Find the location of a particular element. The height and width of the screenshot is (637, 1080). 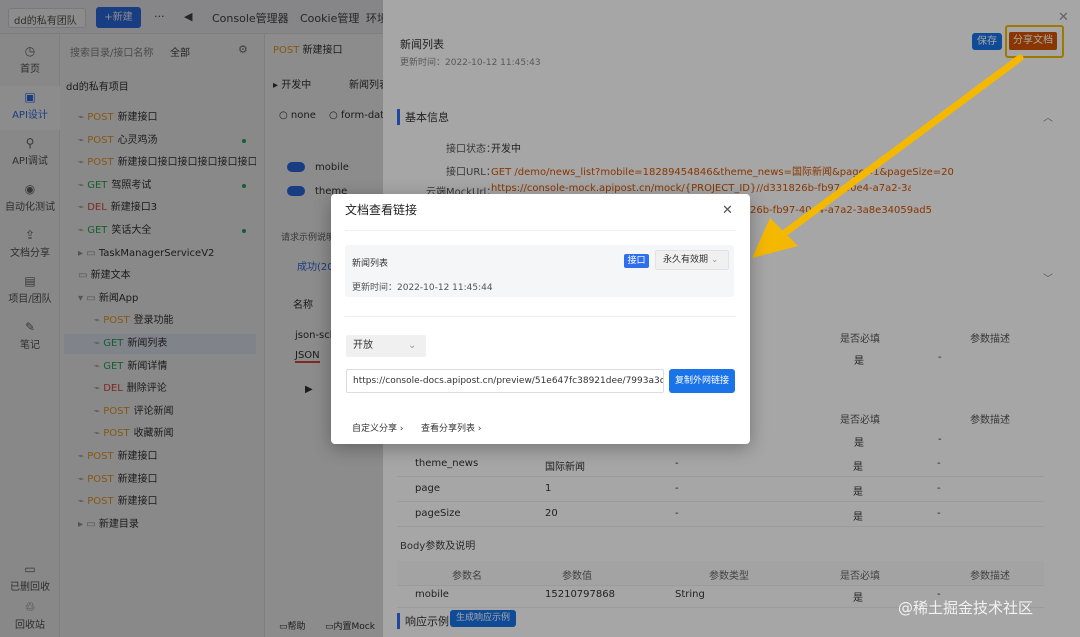

access-select: 开放 ⌄ is located at coordinates (386, 346).